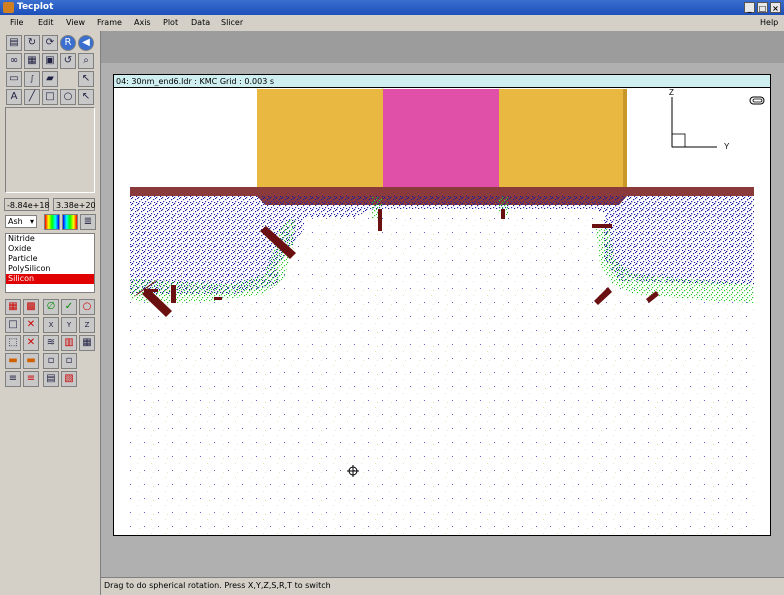 This screenshot has width=784, height=595. Describe the element at coordinates (775, 7) in the screenshot. I see `close-button: ×` at that location.